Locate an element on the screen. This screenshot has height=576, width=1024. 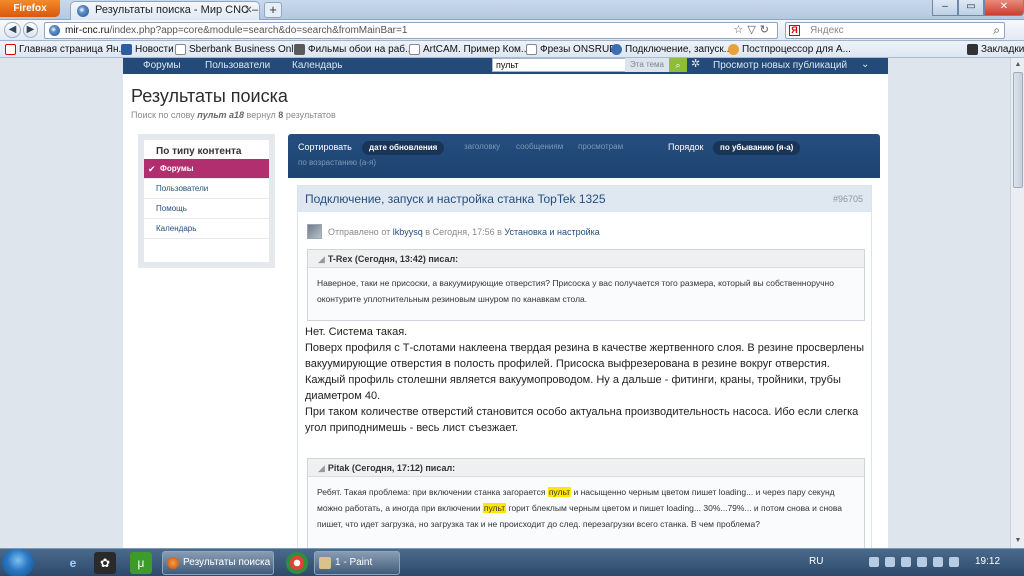
nav-forums: Форумы is located at coordinates (162, 65).